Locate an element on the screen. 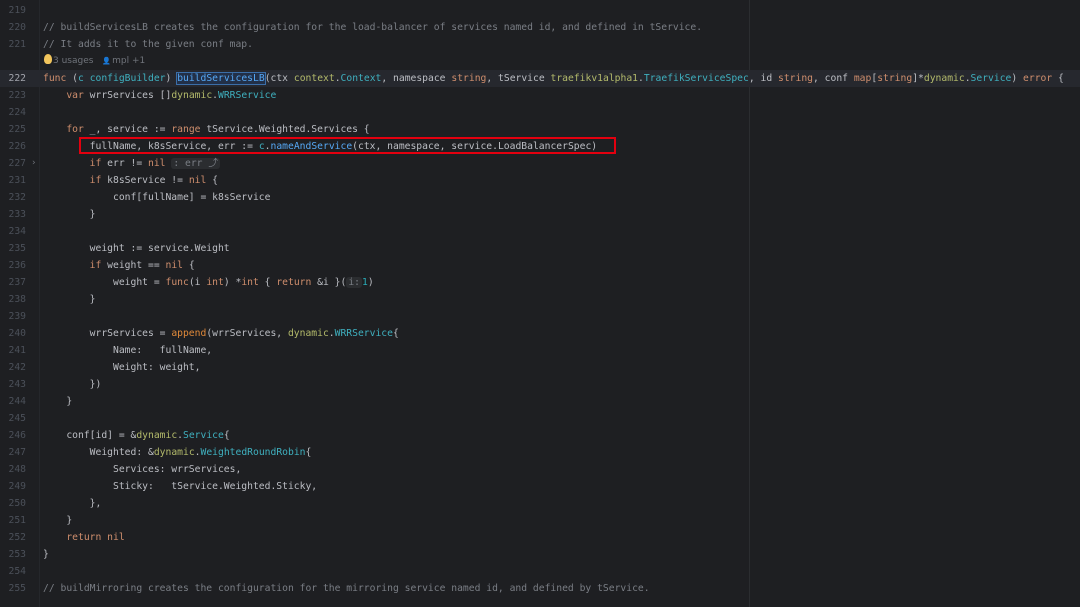  line-number: 233 is located at coordinates (13, 214).